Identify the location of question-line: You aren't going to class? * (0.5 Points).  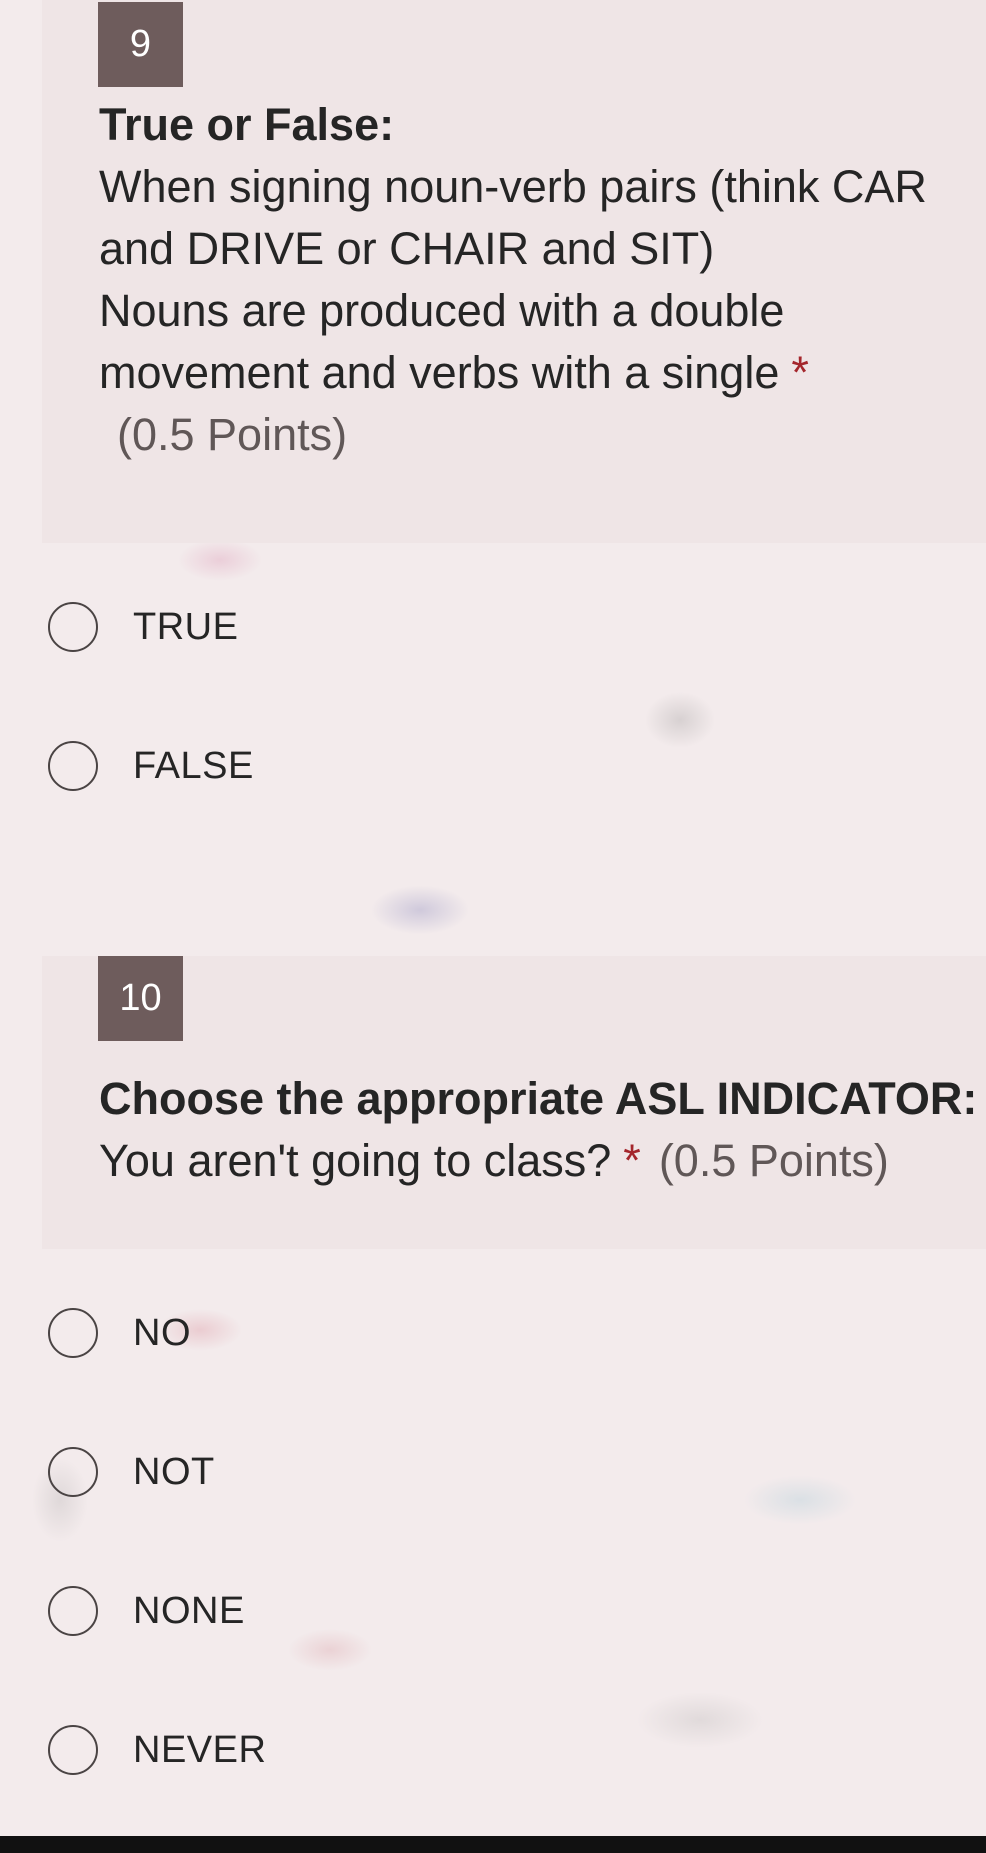
(494, 1160).